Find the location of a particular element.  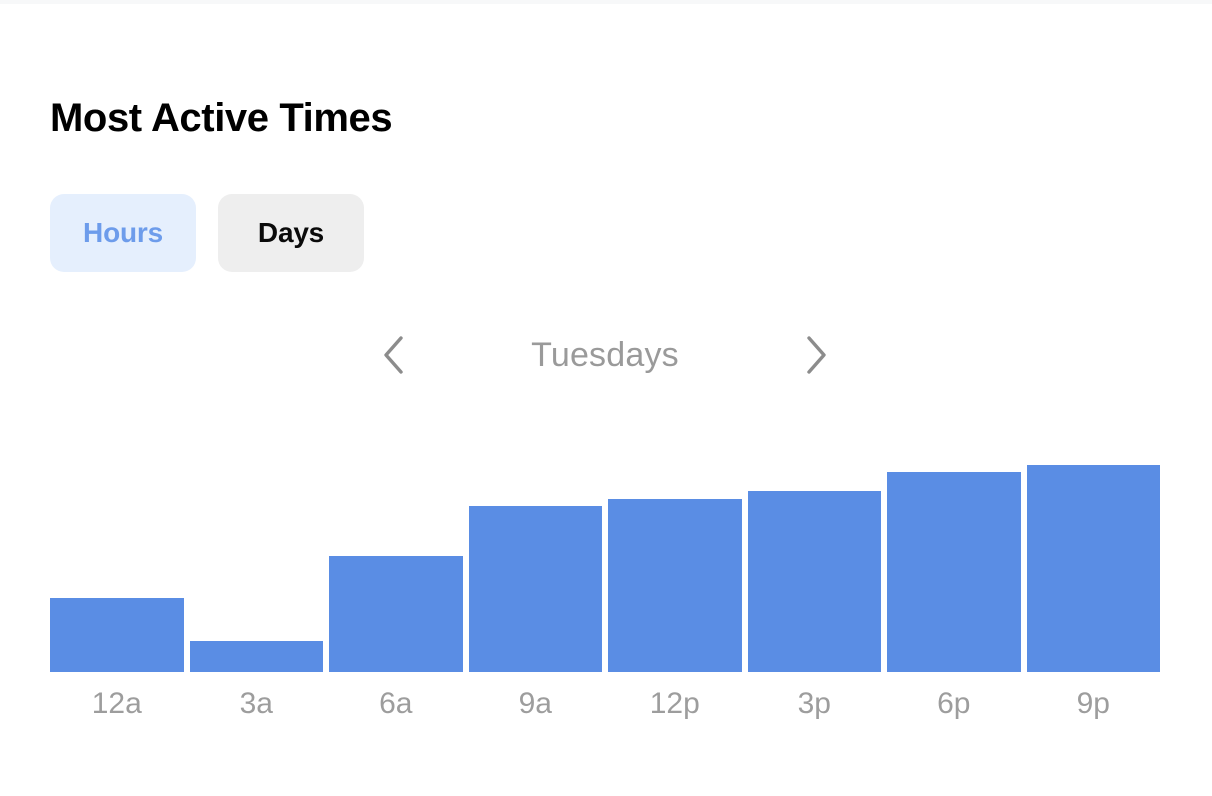

bar-9a is located at coordinates (535, 589).